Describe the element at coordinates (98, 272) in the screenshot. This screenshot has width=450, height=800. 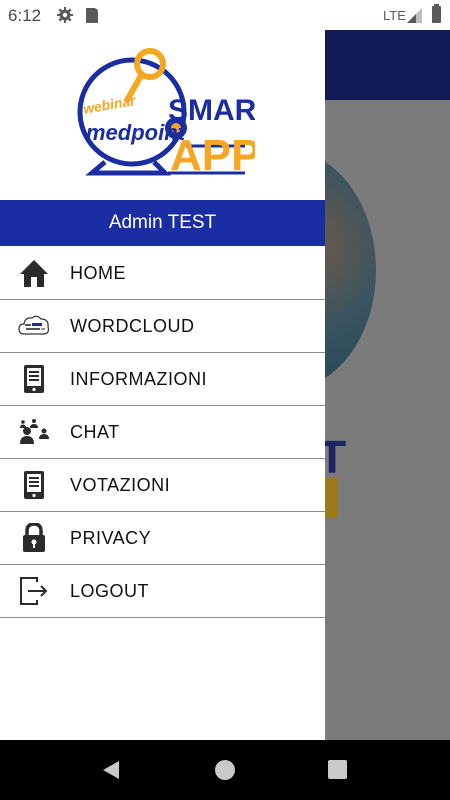
I see `menu-item-label: HOME` at that location.